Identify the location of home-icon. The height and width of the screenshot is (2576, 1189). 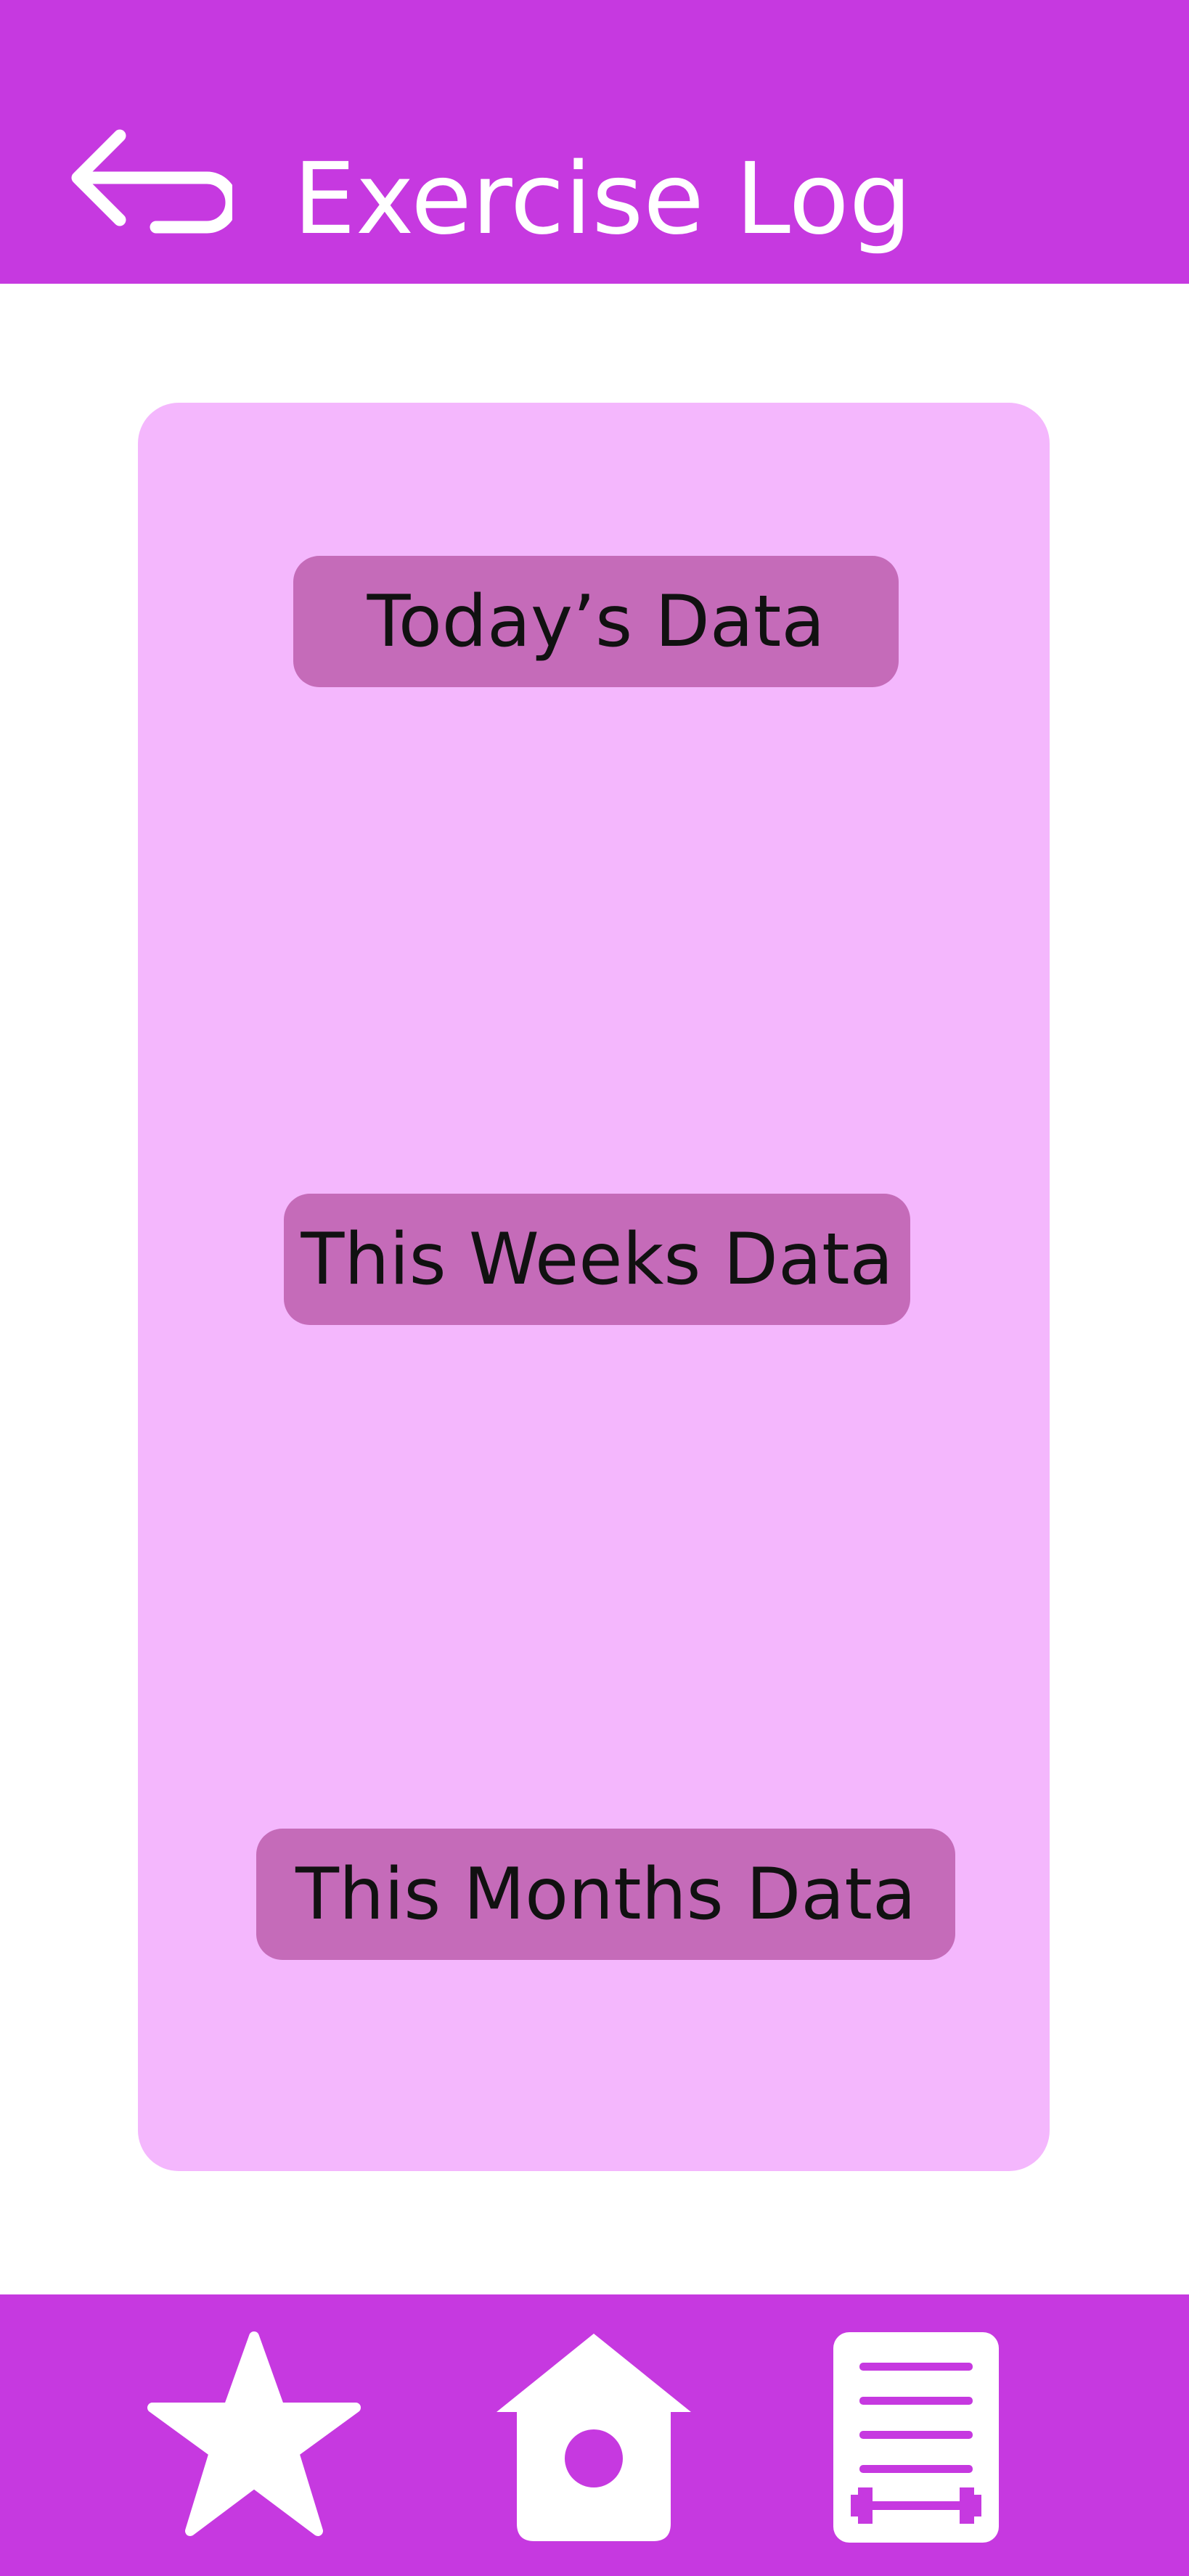
(594, 2436).